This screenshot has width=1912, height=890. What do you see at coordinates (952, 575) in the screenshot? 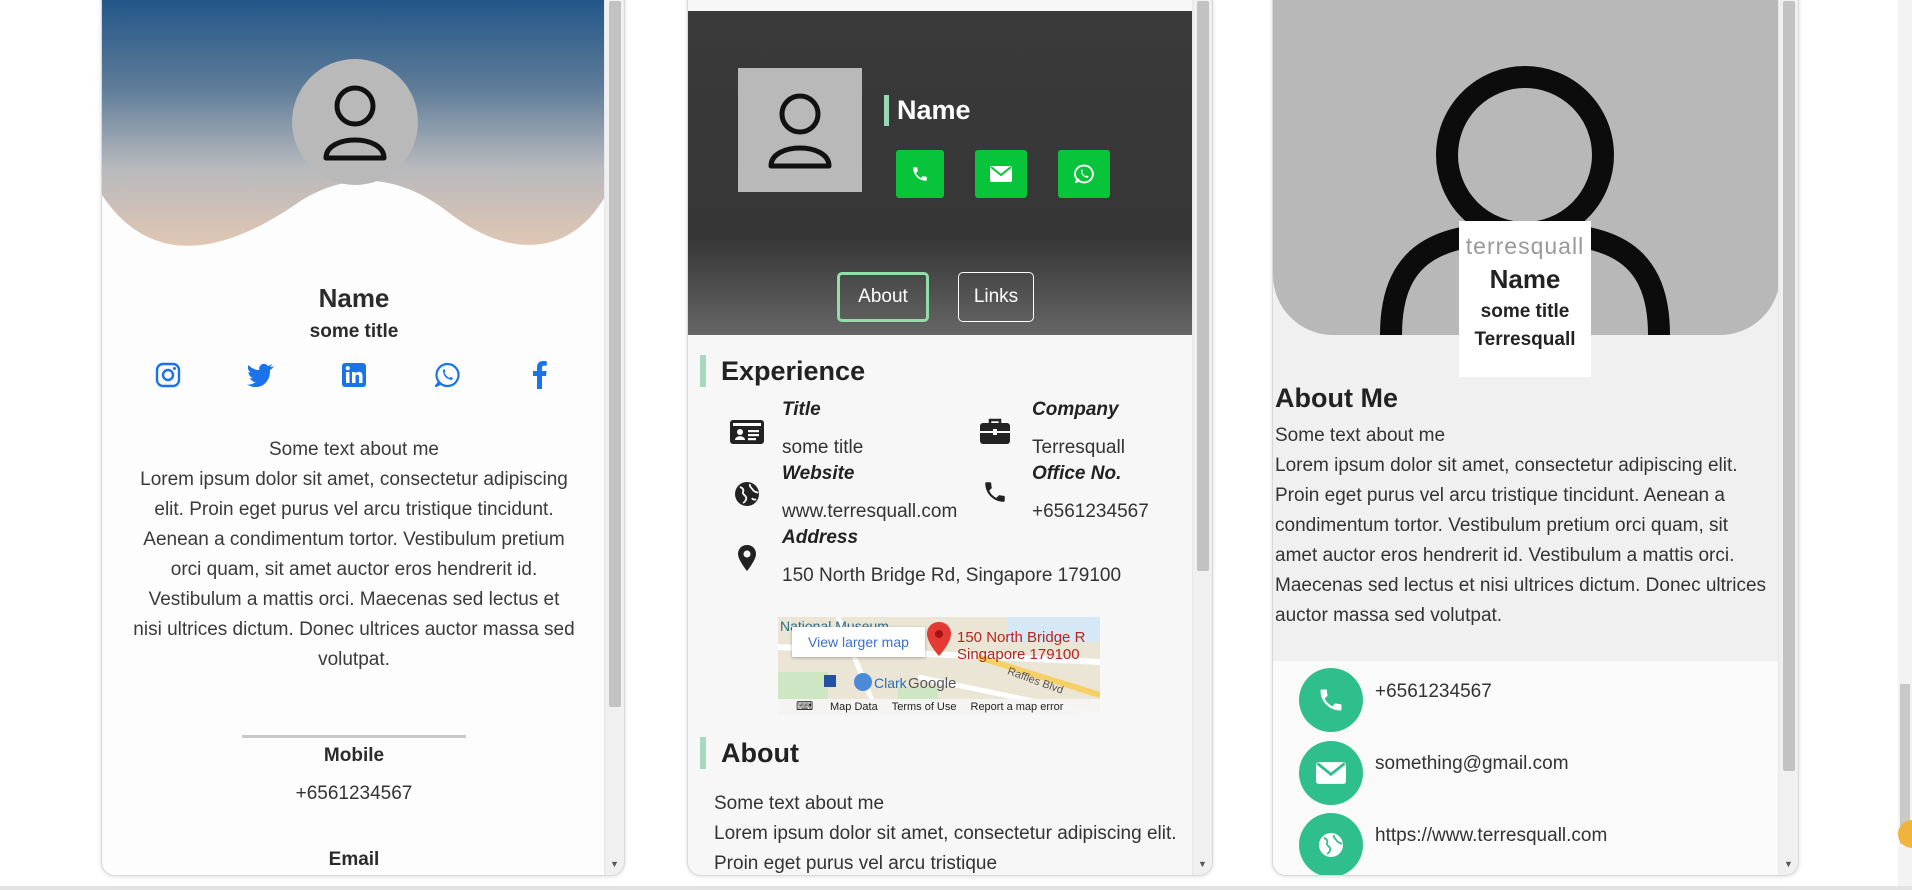
I see `address-value: 150 North Bridge Rd, Singapore 179100` at bounding box center [952, 575].